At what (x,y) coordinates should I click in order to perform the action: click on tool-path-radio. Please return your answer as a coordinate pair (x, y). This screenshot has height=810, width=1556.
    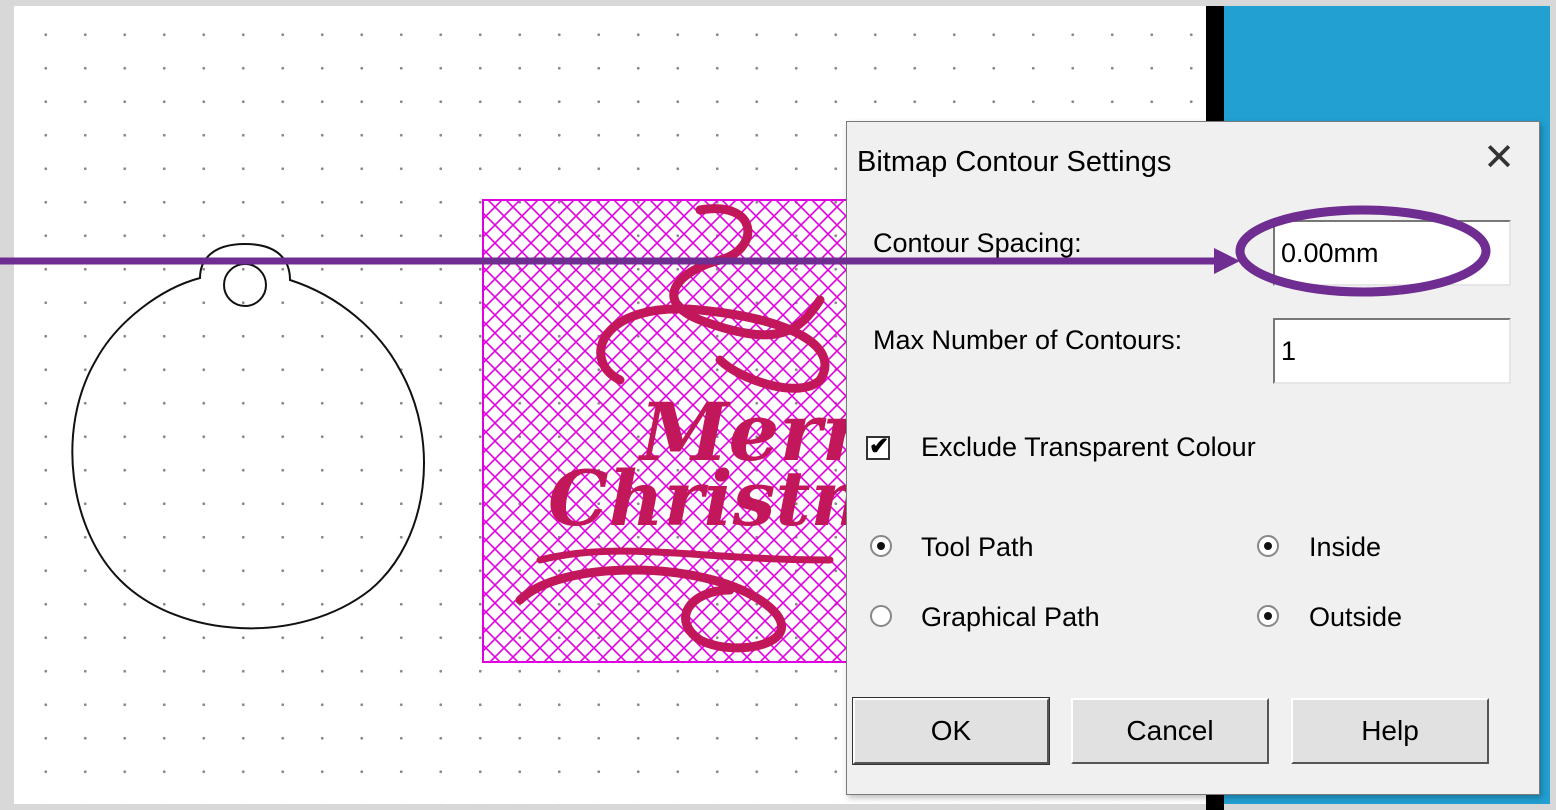
    Looking at the image, I should click on (881, 546).